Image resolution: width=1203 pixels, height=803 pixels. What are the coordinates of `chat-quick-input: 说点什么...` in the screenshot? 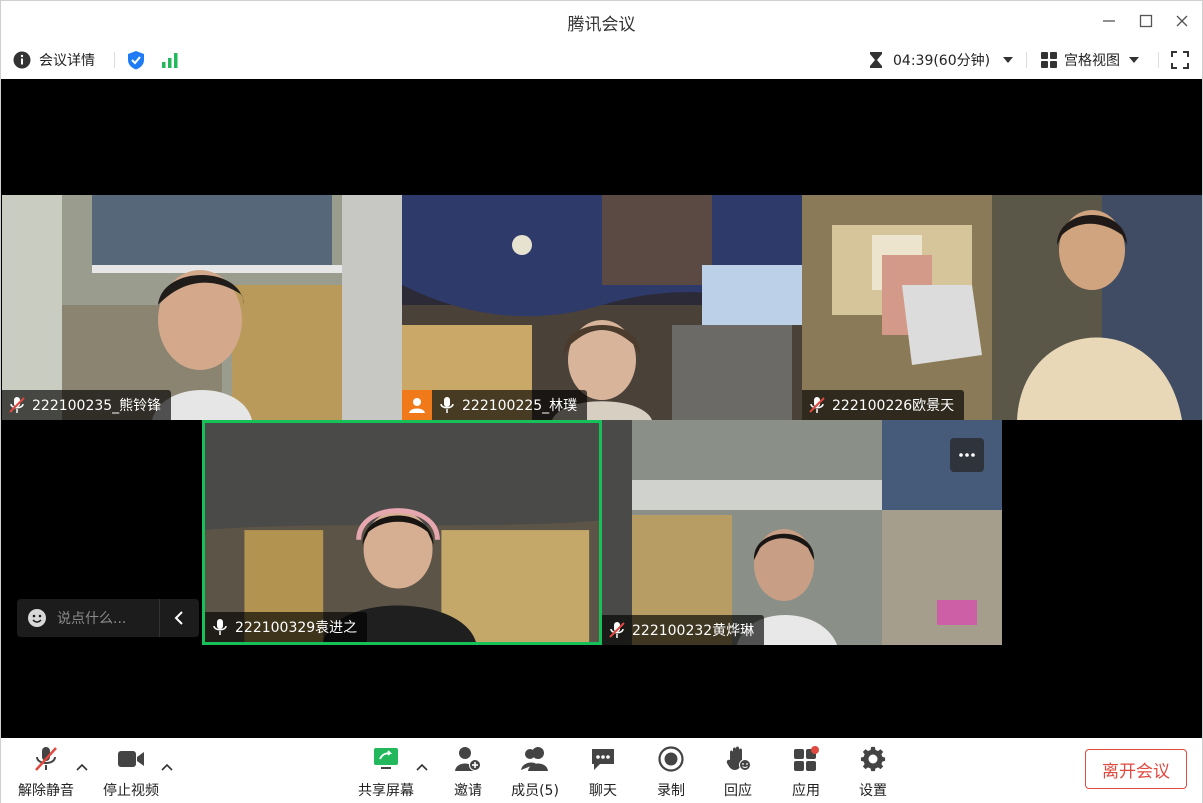 It's located at (108, 618).